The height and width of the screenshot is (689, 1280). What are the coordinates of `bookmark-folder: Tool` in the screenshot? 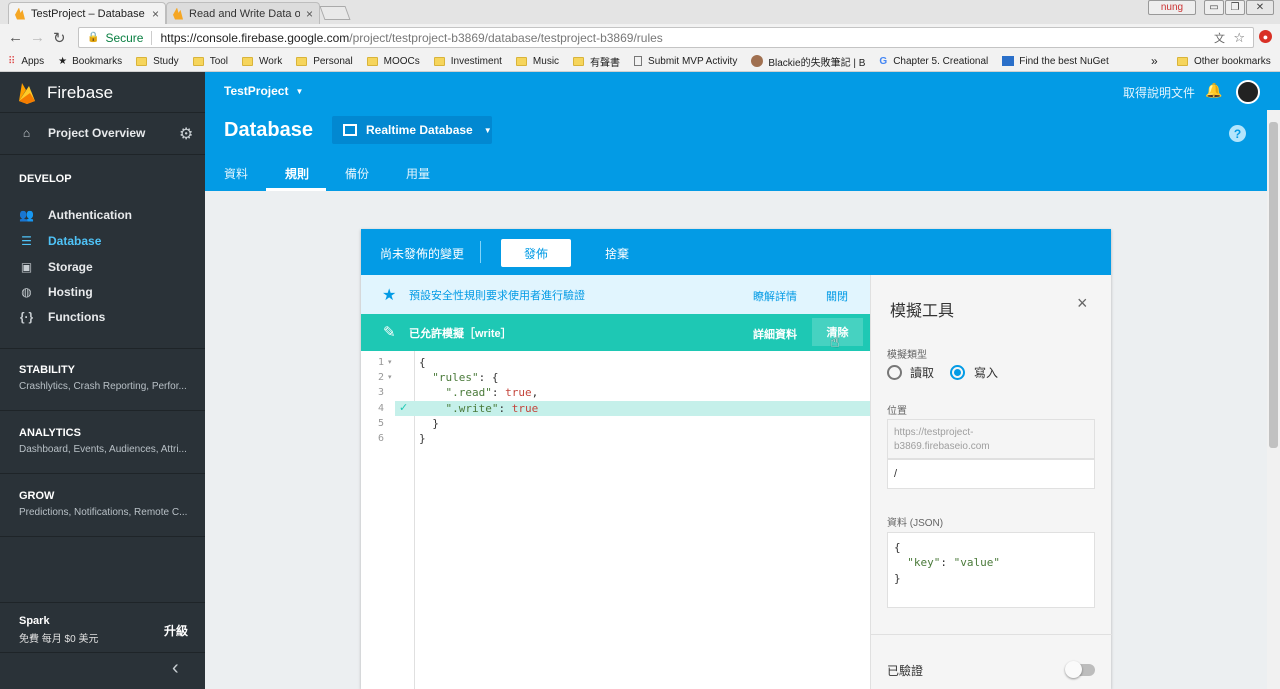 It's located at (210, 61).